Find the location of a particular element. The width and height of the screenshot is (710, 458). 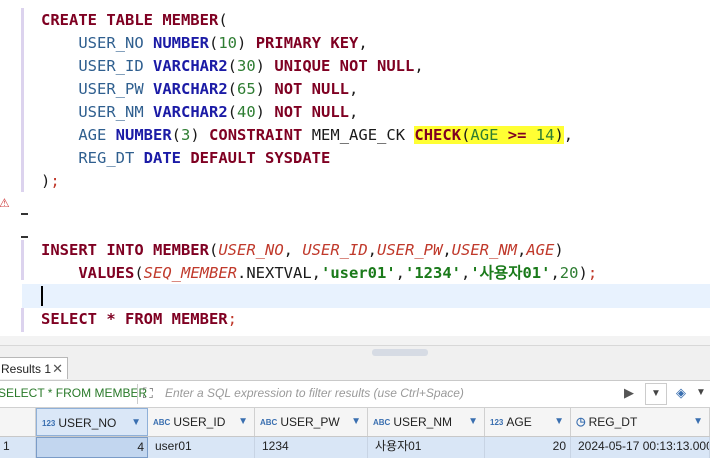

column-header-user-pw: ABC USER_PW ▼ is located at coordinates (311, 422).